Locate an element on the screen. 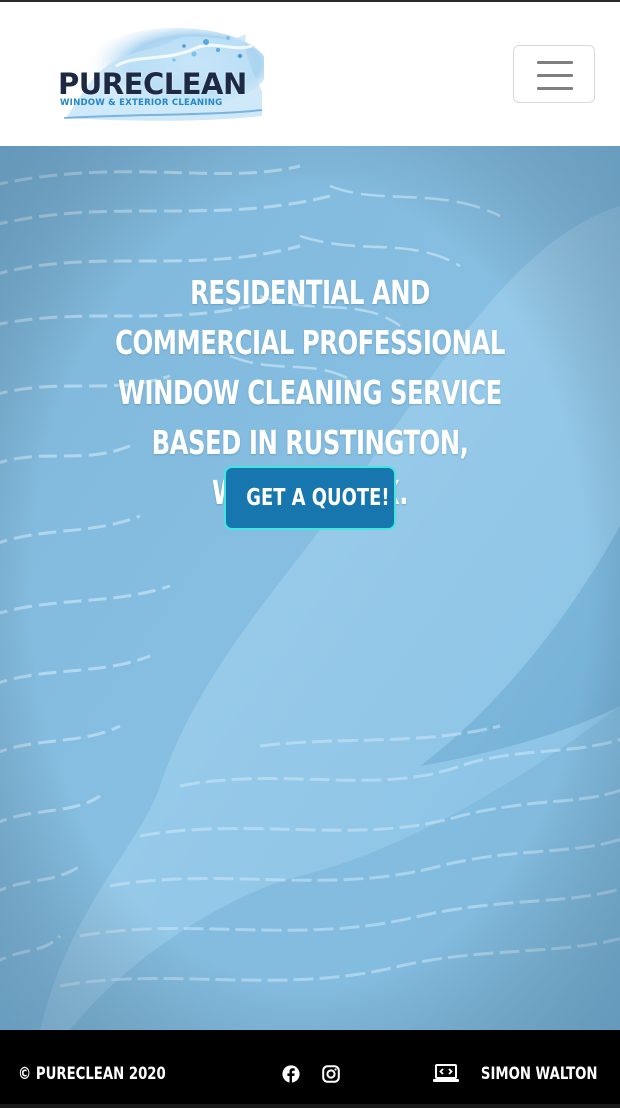 The height and width of the screenshot is (1108, 620). instagram-icon is located at coordinates (331, 1074).